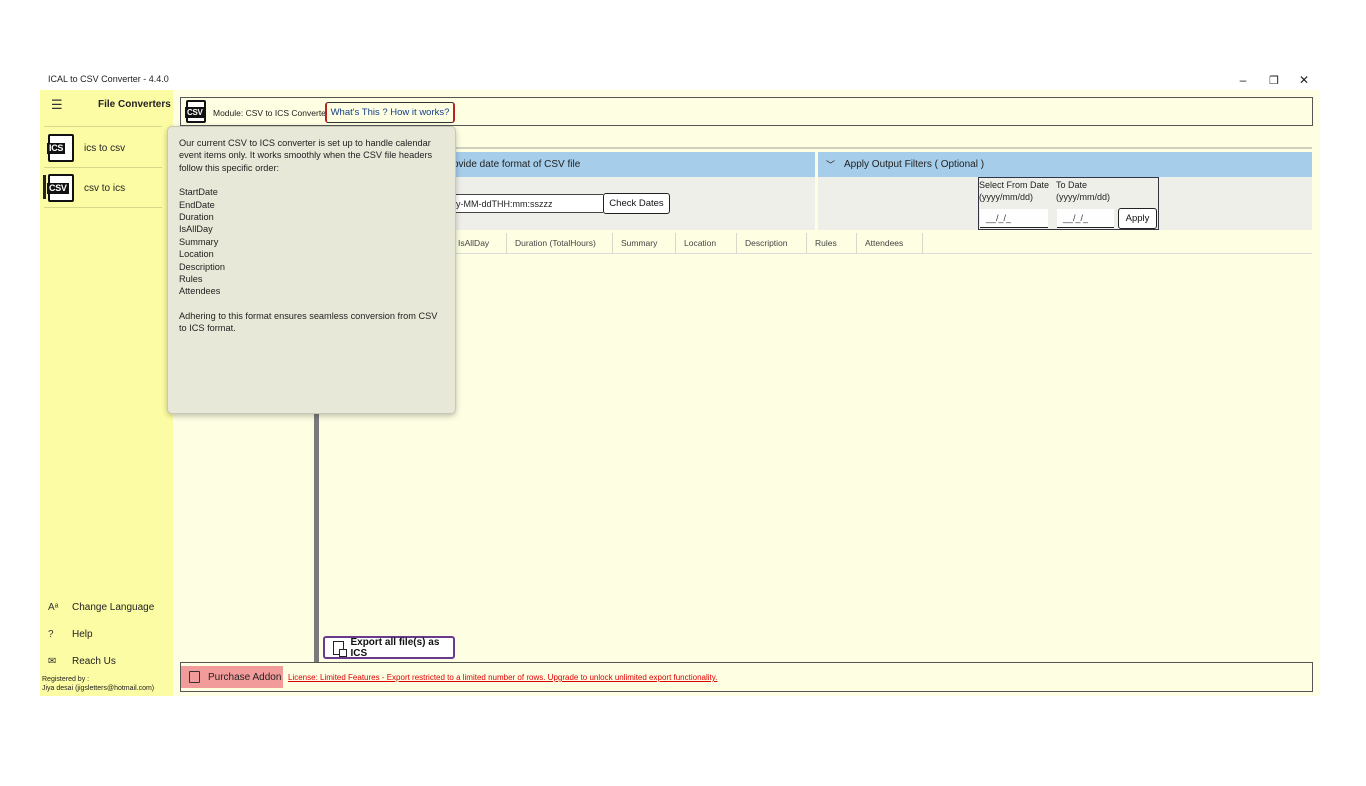  What do you see at coordinates (108, 79) in the screenshot?
I see `window-title: ICAL to CSV Converter - 4.4.0` at bounding box center [108, 79].